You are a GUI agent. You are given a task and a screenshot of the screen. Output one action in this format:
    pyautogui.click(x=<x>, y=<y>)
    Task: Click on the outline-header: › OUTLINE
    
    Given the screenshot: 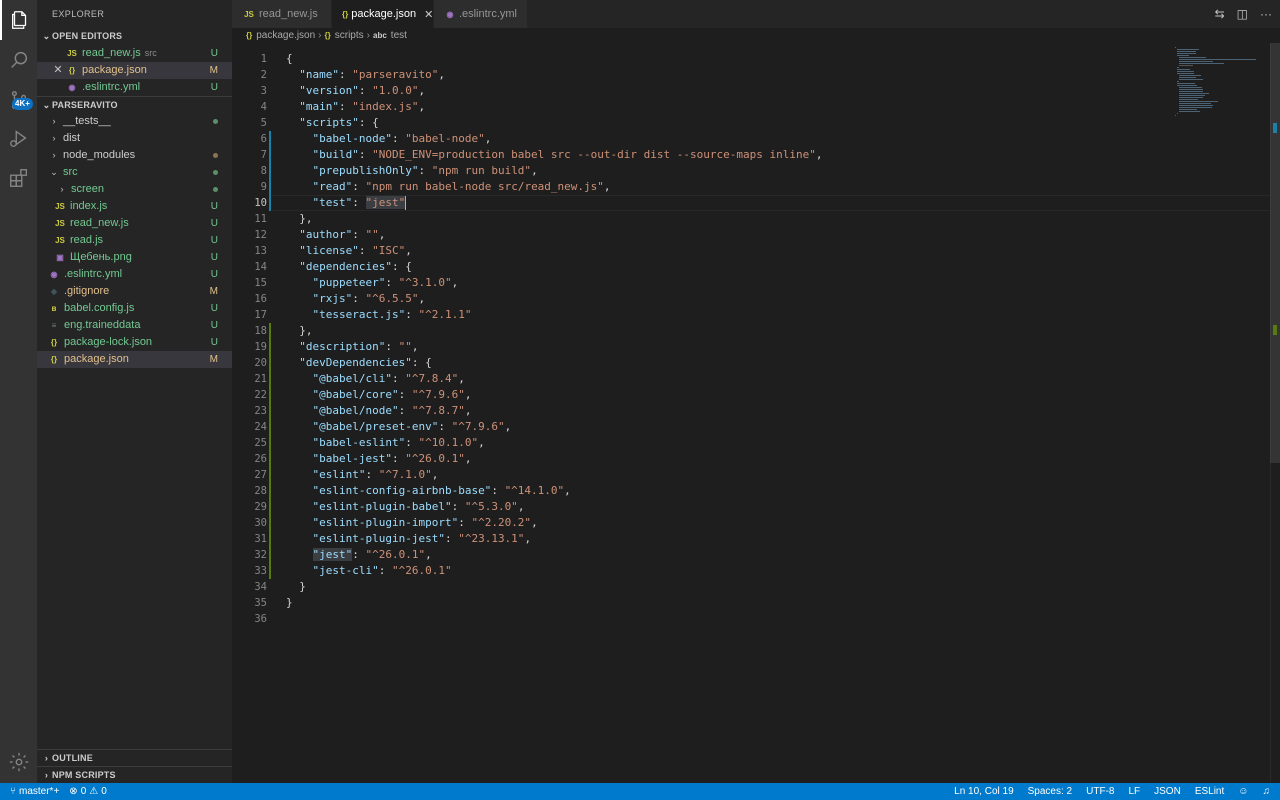 What is the action you would take?
    pyautogui.click(x=134, y=757)
    